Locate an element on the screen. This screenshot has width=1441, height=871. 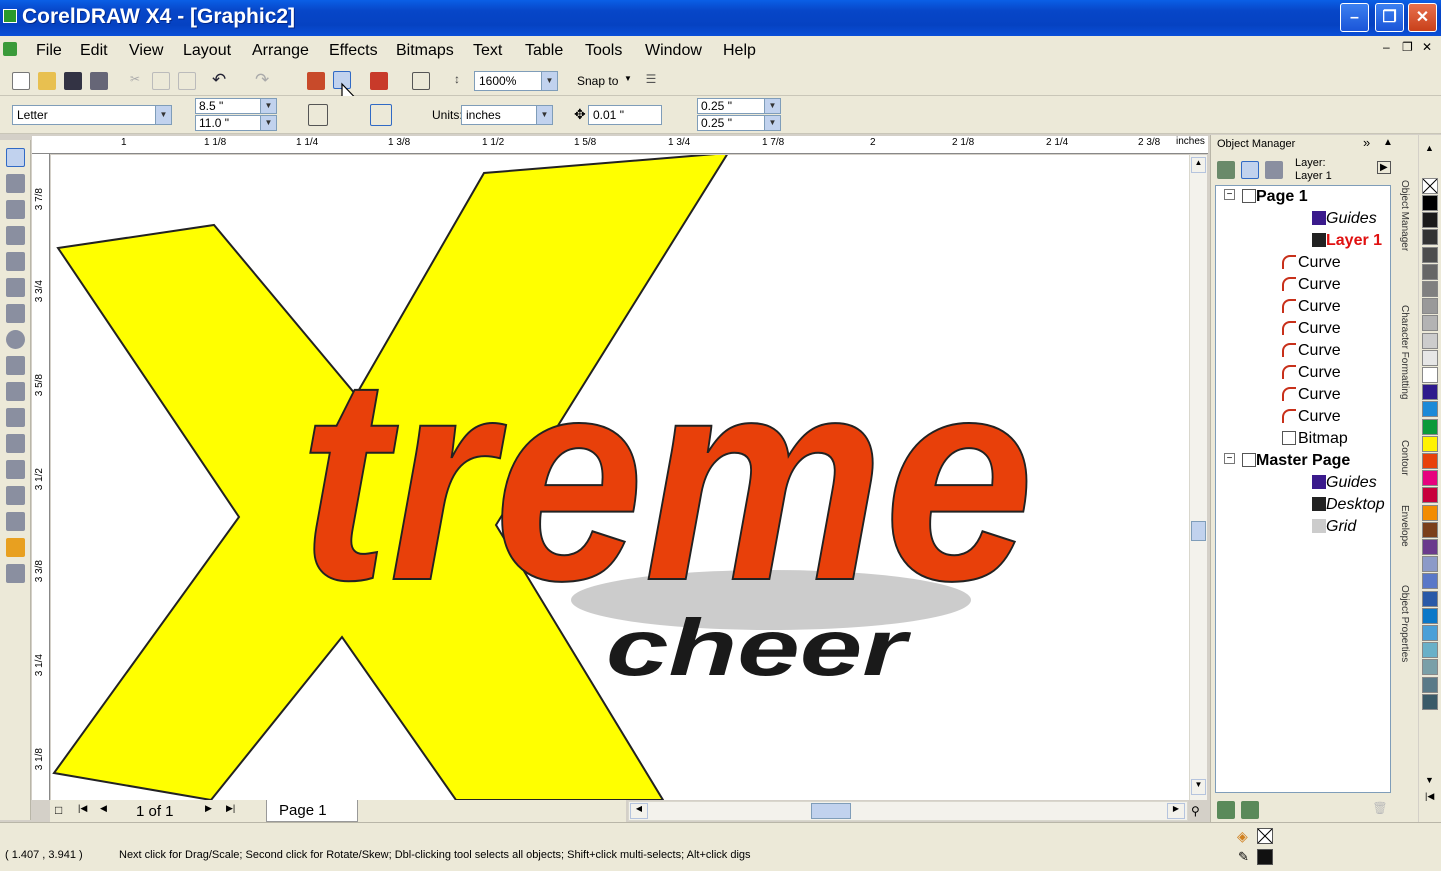
tree-row: − Page 1 is located at coordinates (1303, 197).